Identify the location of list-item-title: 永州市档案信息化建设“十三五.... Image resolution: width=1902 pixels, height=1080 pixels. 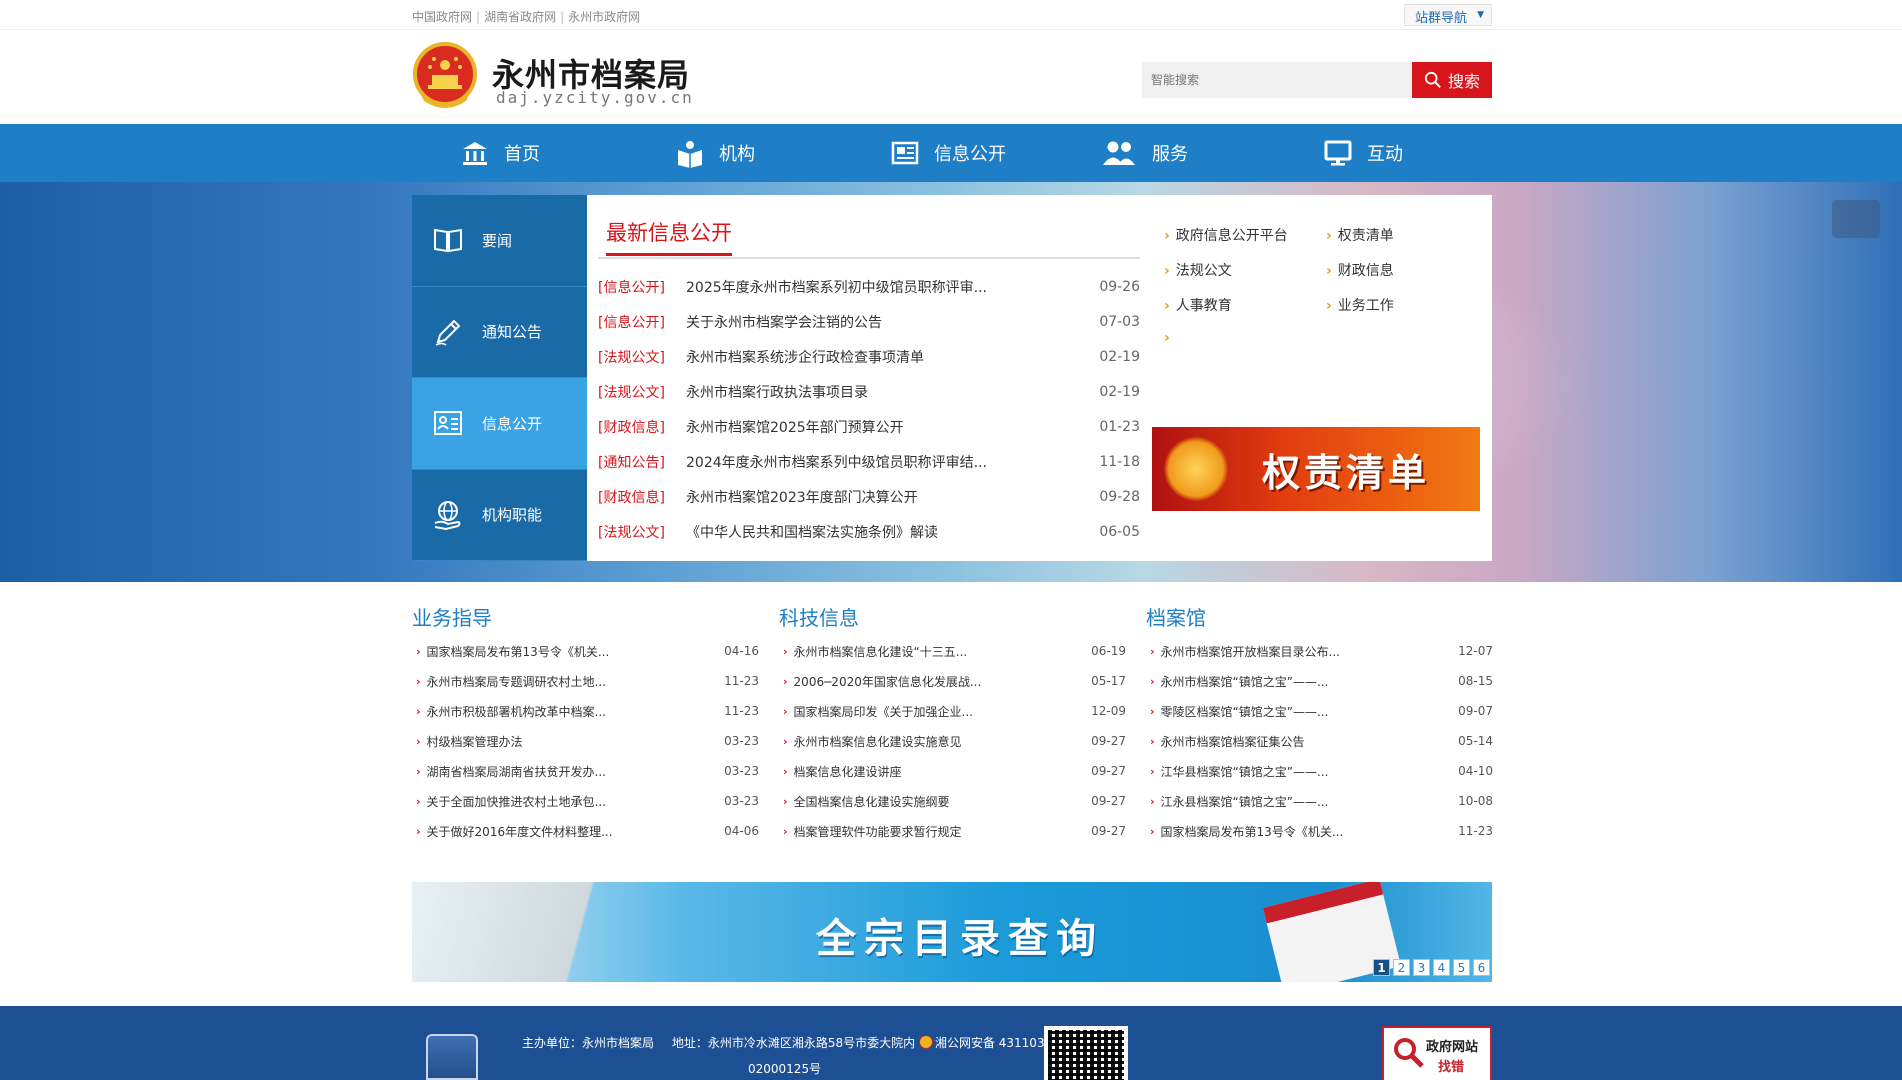
(940, 651).